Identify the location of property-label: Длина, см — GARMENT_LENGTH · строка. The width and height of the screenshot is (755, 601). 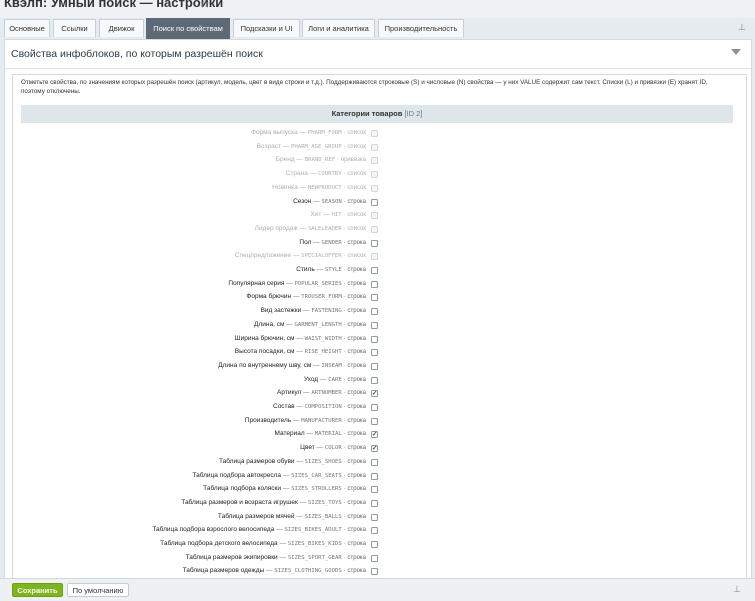
(310, 324).